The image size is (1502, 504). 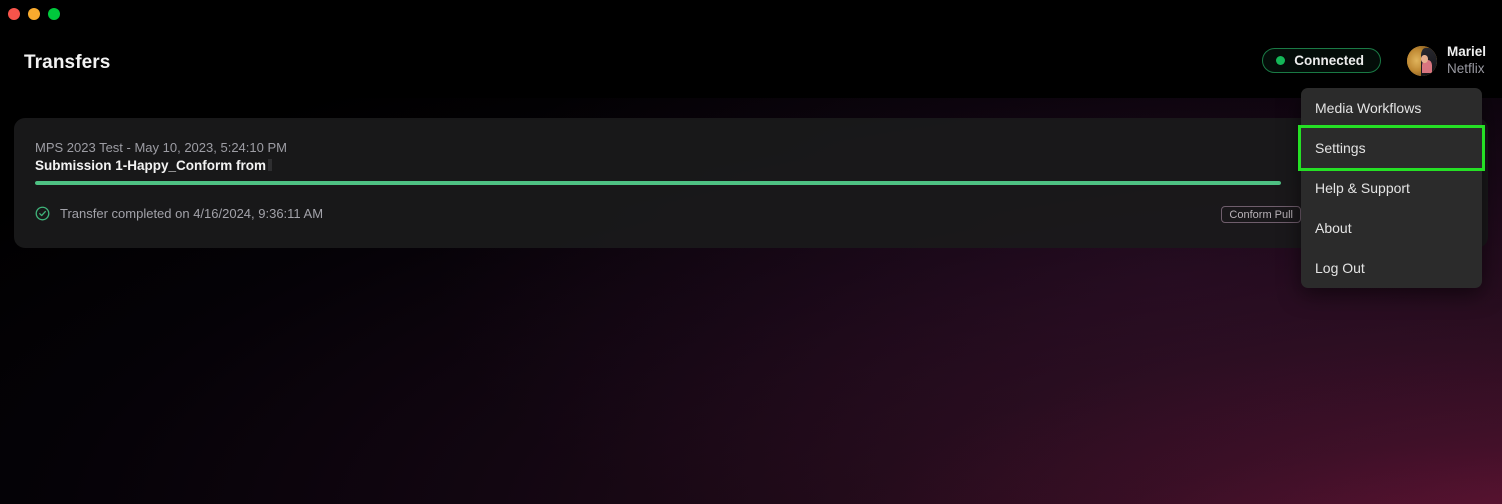 I want to click on transfer-type-tag: Conform Pull, so click(x=1261, y=214).